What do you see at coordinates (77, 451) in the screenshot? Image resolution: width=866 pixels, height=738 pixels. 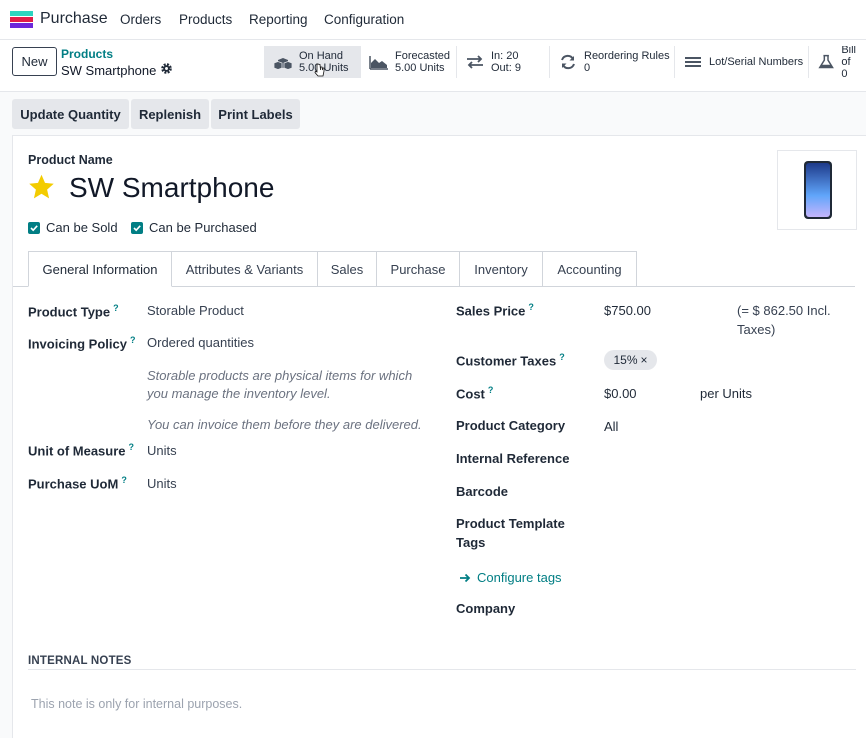 I see `uom-label-text: Unit of Measure` at bounding box center [77, 451].